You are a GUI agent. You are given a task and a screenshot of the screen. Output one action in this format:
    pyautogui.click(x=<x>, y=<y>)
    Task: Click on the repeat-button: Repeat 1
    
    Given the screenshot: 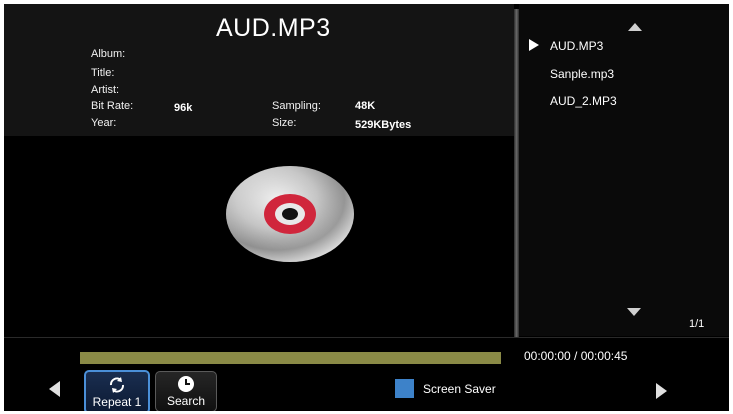 What is the action you would take?
    pyautogui.click(x=117, y=390)
    